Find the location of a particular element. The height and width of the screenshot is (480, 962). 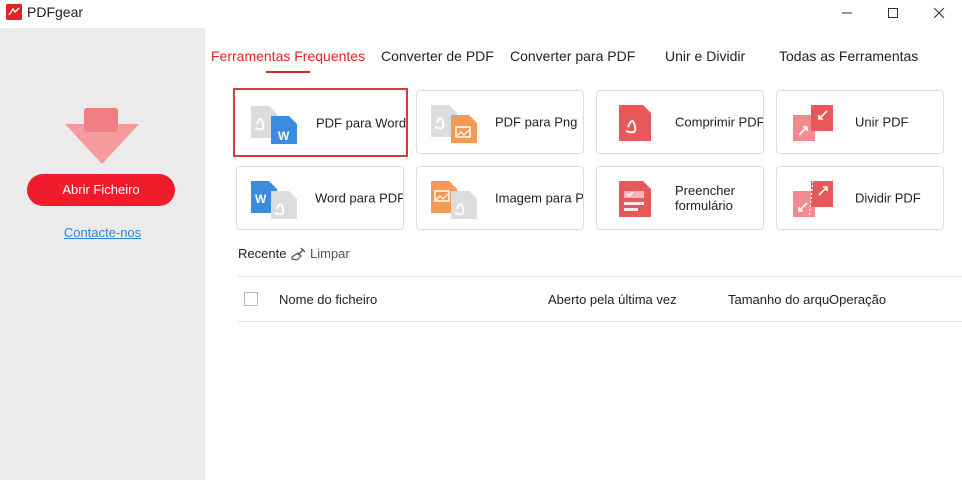

minimize-button is located at coordinates (847, 13).